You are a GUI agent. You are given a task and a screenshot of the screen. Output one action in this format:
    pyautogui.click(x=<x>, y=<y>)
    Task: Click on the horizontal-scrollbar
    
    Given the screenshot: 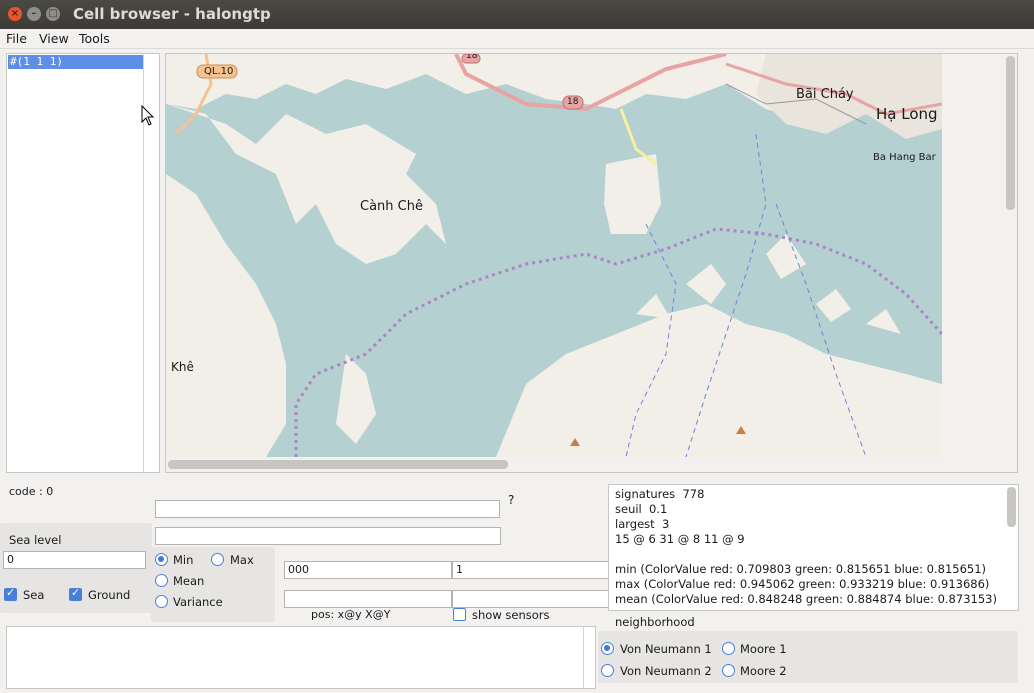 What is the action you would take?
    pyautogui.click(x=338, y=464)
    